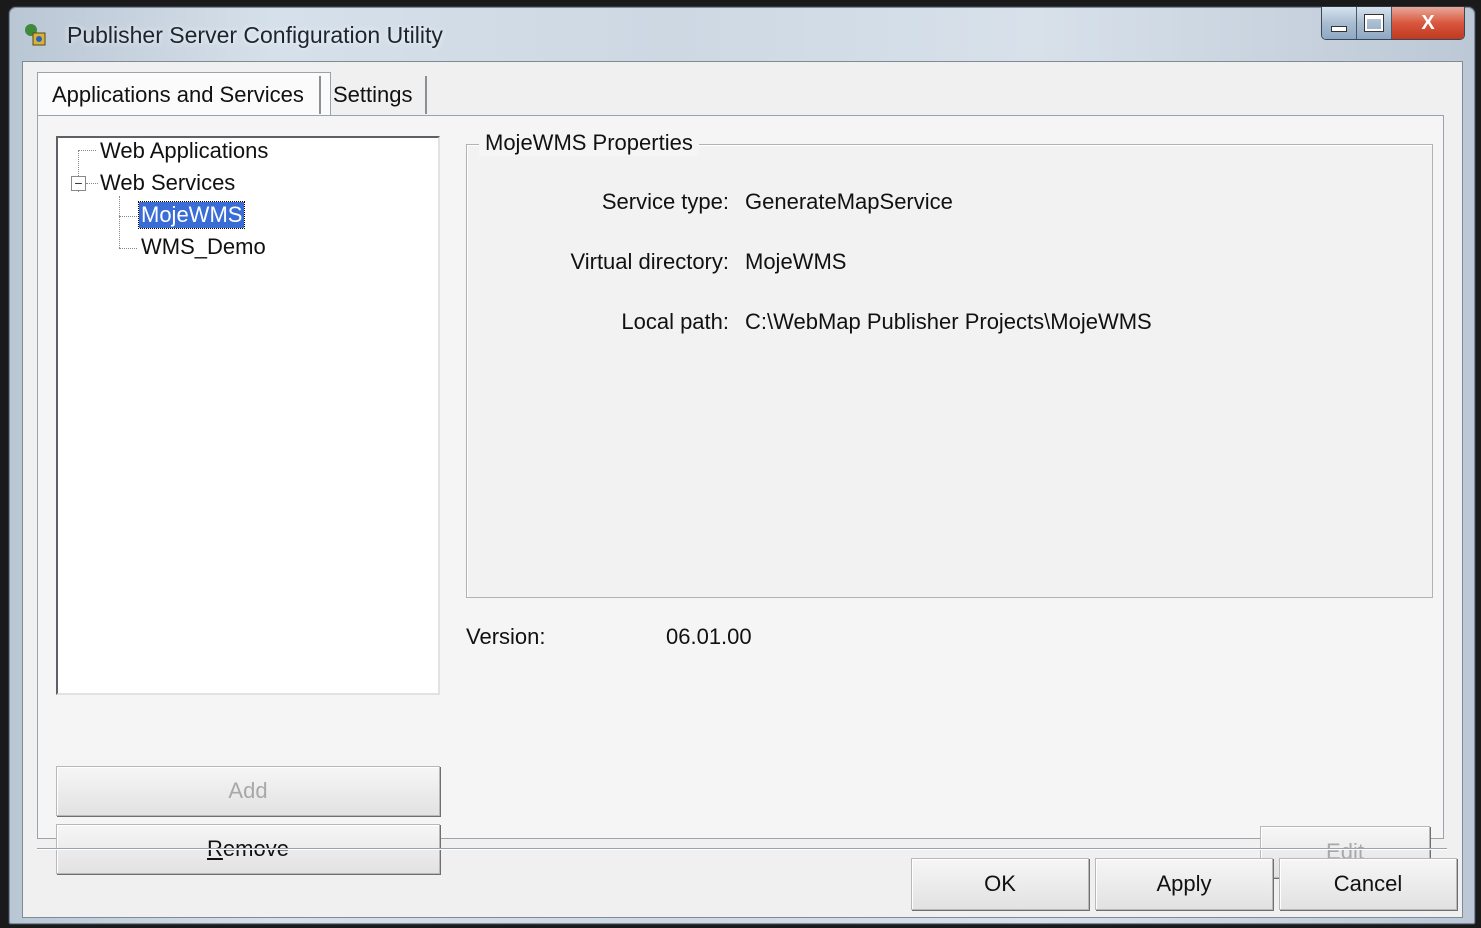 Image resolution: width=1481 pixels, height=928 pixels. What do you see at coordinates (649, 261) in the screenshot?
I see `virtual-directory-label: Virtual directory:` at bounding box center [649, 261].